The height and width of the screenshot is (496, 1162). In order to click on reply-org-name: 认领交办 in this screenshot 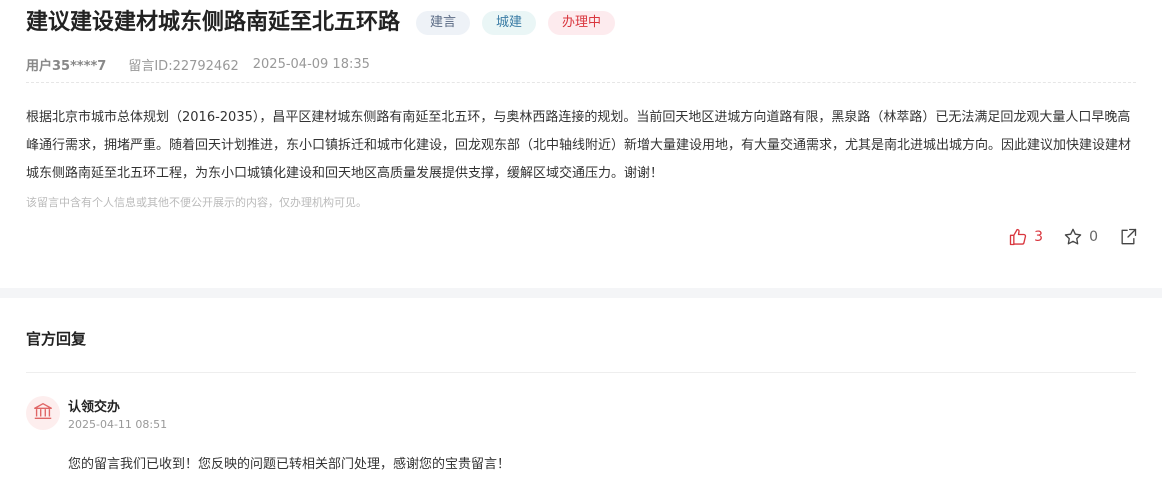, I will do `click(94, 407)`.